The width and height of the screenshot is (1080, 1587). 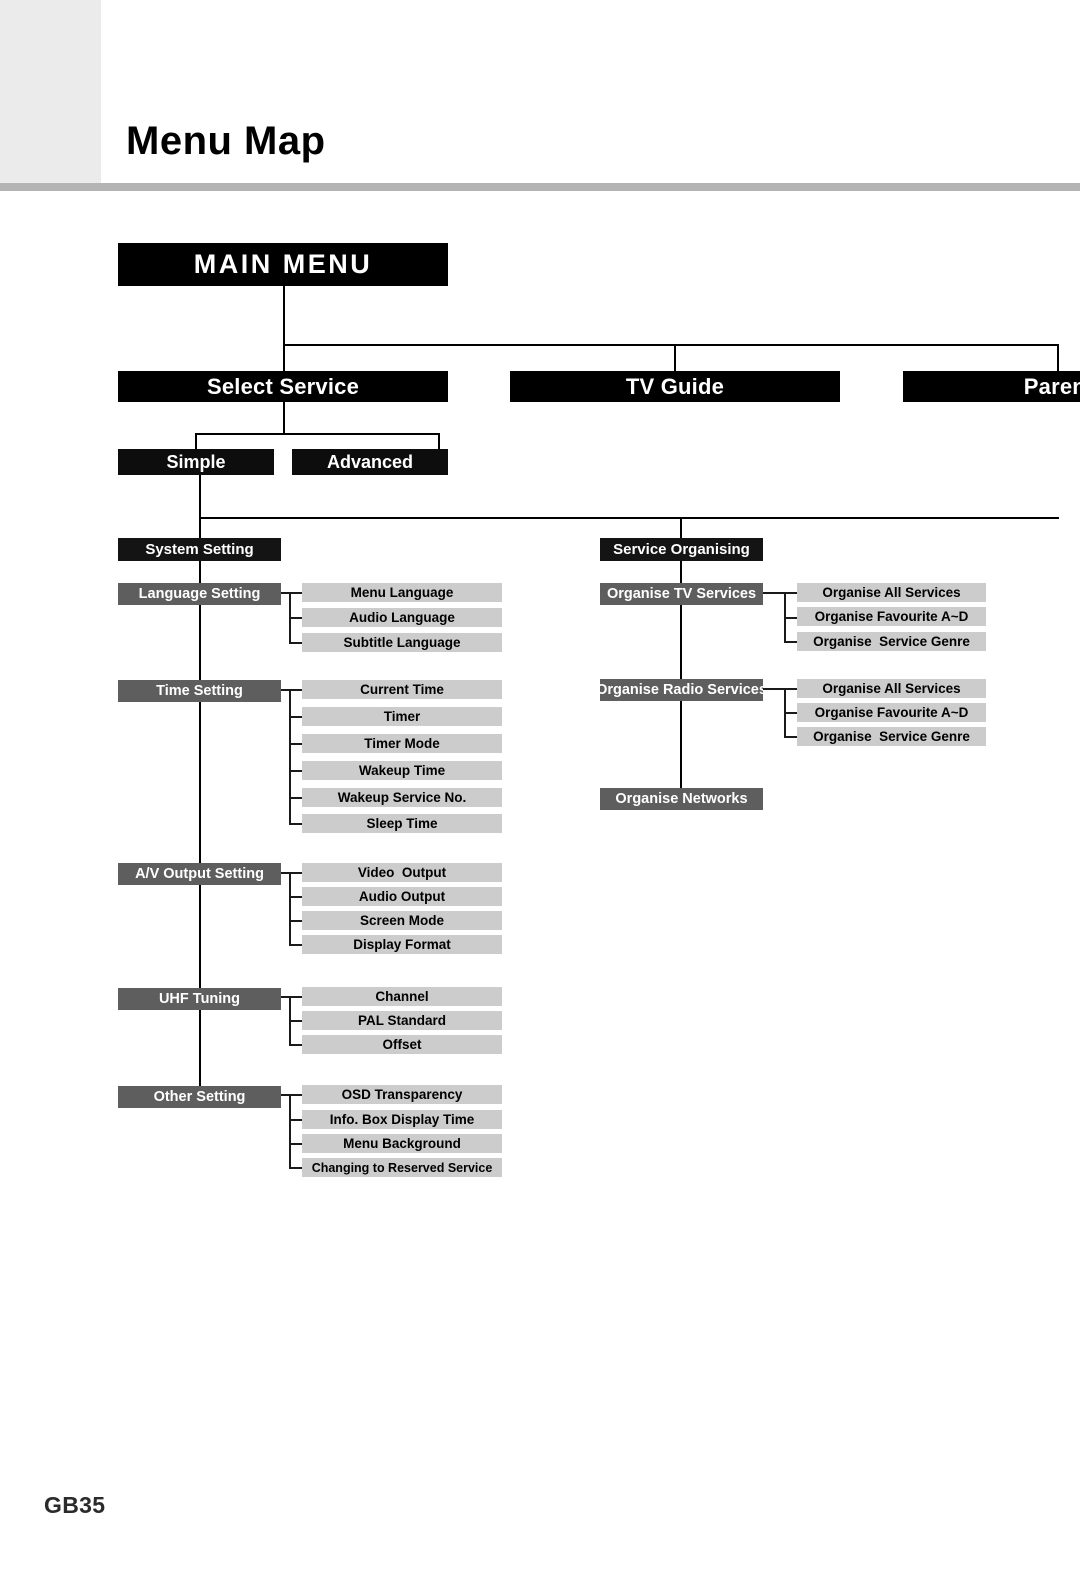 I want to click on connector-sections-bus, so click(x=629, y=518).